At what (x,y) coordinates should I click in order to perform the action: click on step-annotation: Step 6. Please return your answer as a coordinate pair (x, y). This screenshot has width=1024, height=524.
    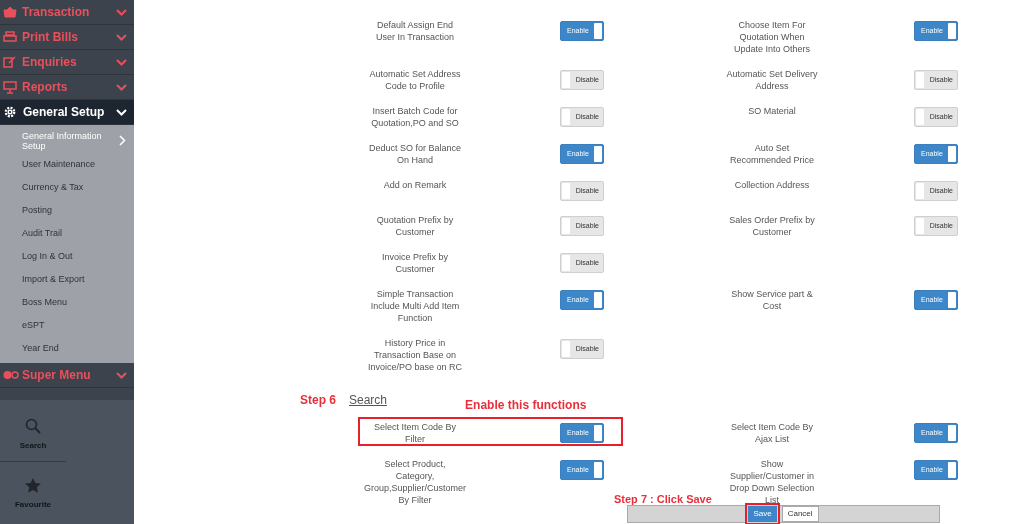
    Looking at the image, I should click on (318, 400).